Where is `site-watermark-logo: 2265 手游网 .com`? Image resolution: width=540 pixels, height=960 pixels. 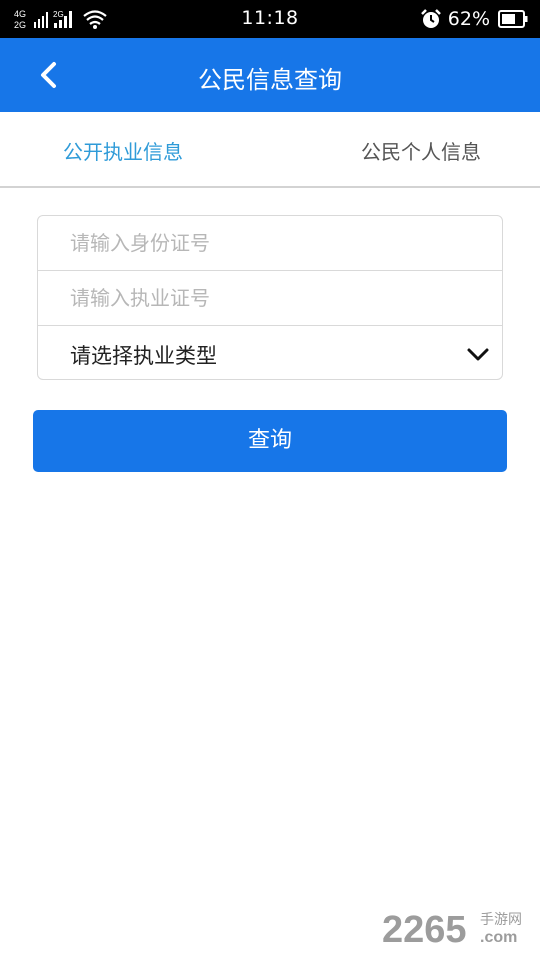
site-watermark-logo: 2265 手游网 .com is located at coordinates (452, 929).